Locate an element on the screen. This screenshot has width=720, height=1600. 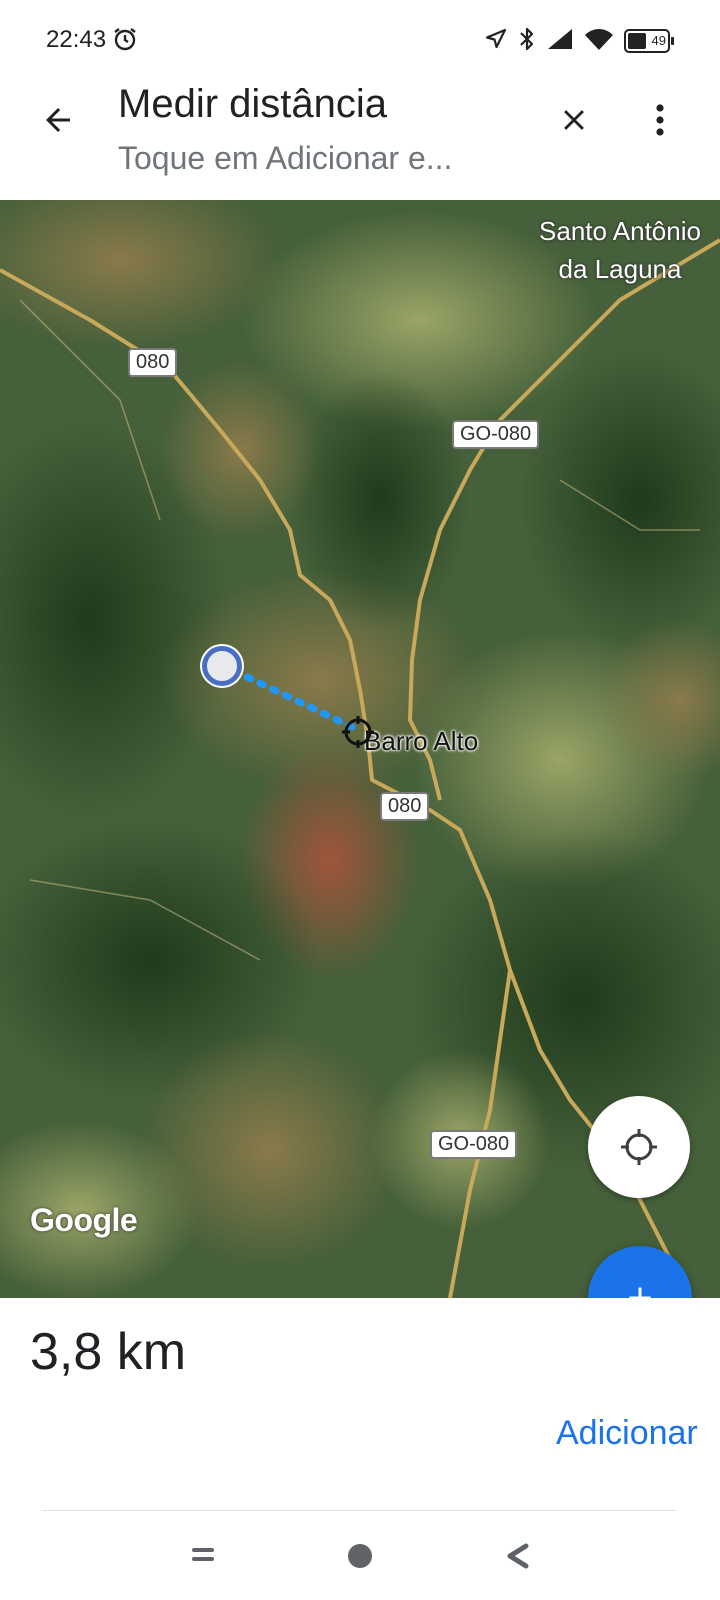
system-nav-bar is located at coordinates (360, 1554).